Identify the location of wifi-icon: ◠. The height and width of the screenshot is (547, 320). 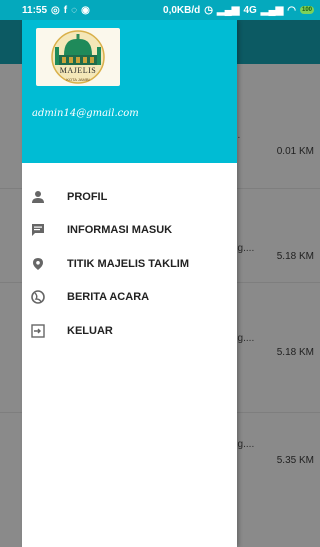
(291, 10).